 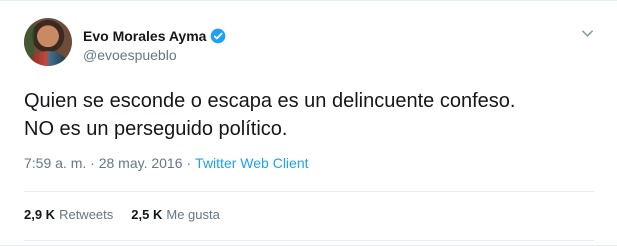 What do you see at coordinates (130, 55) in the screenshot?
I see `author-handle: @evoespueblo` at bounding box center [130, 55].